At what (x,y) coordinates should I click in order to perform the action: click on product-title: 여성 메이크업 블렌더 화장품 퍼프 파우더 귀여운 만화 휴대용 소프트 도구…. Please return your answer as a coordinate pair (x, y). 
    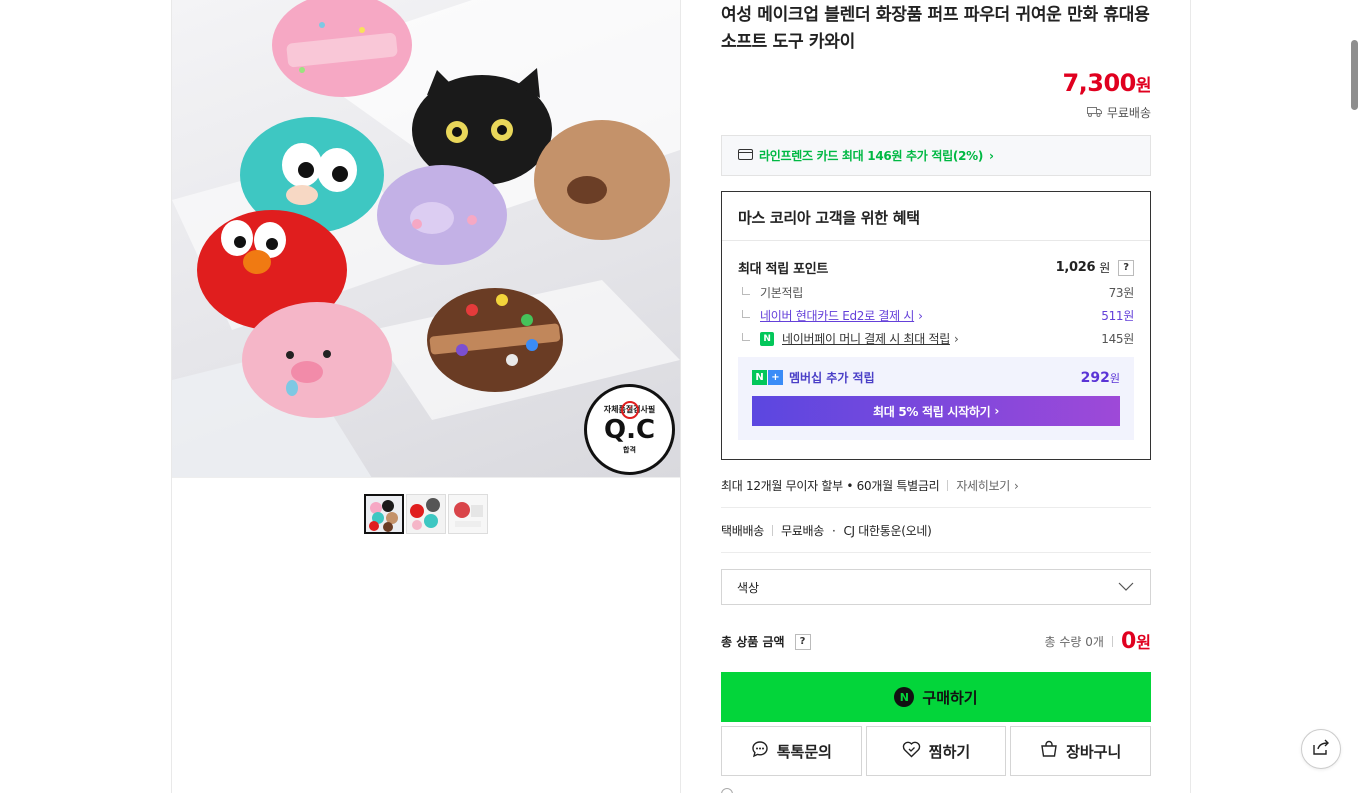
    Looking at the image, I should click on (935, 28).